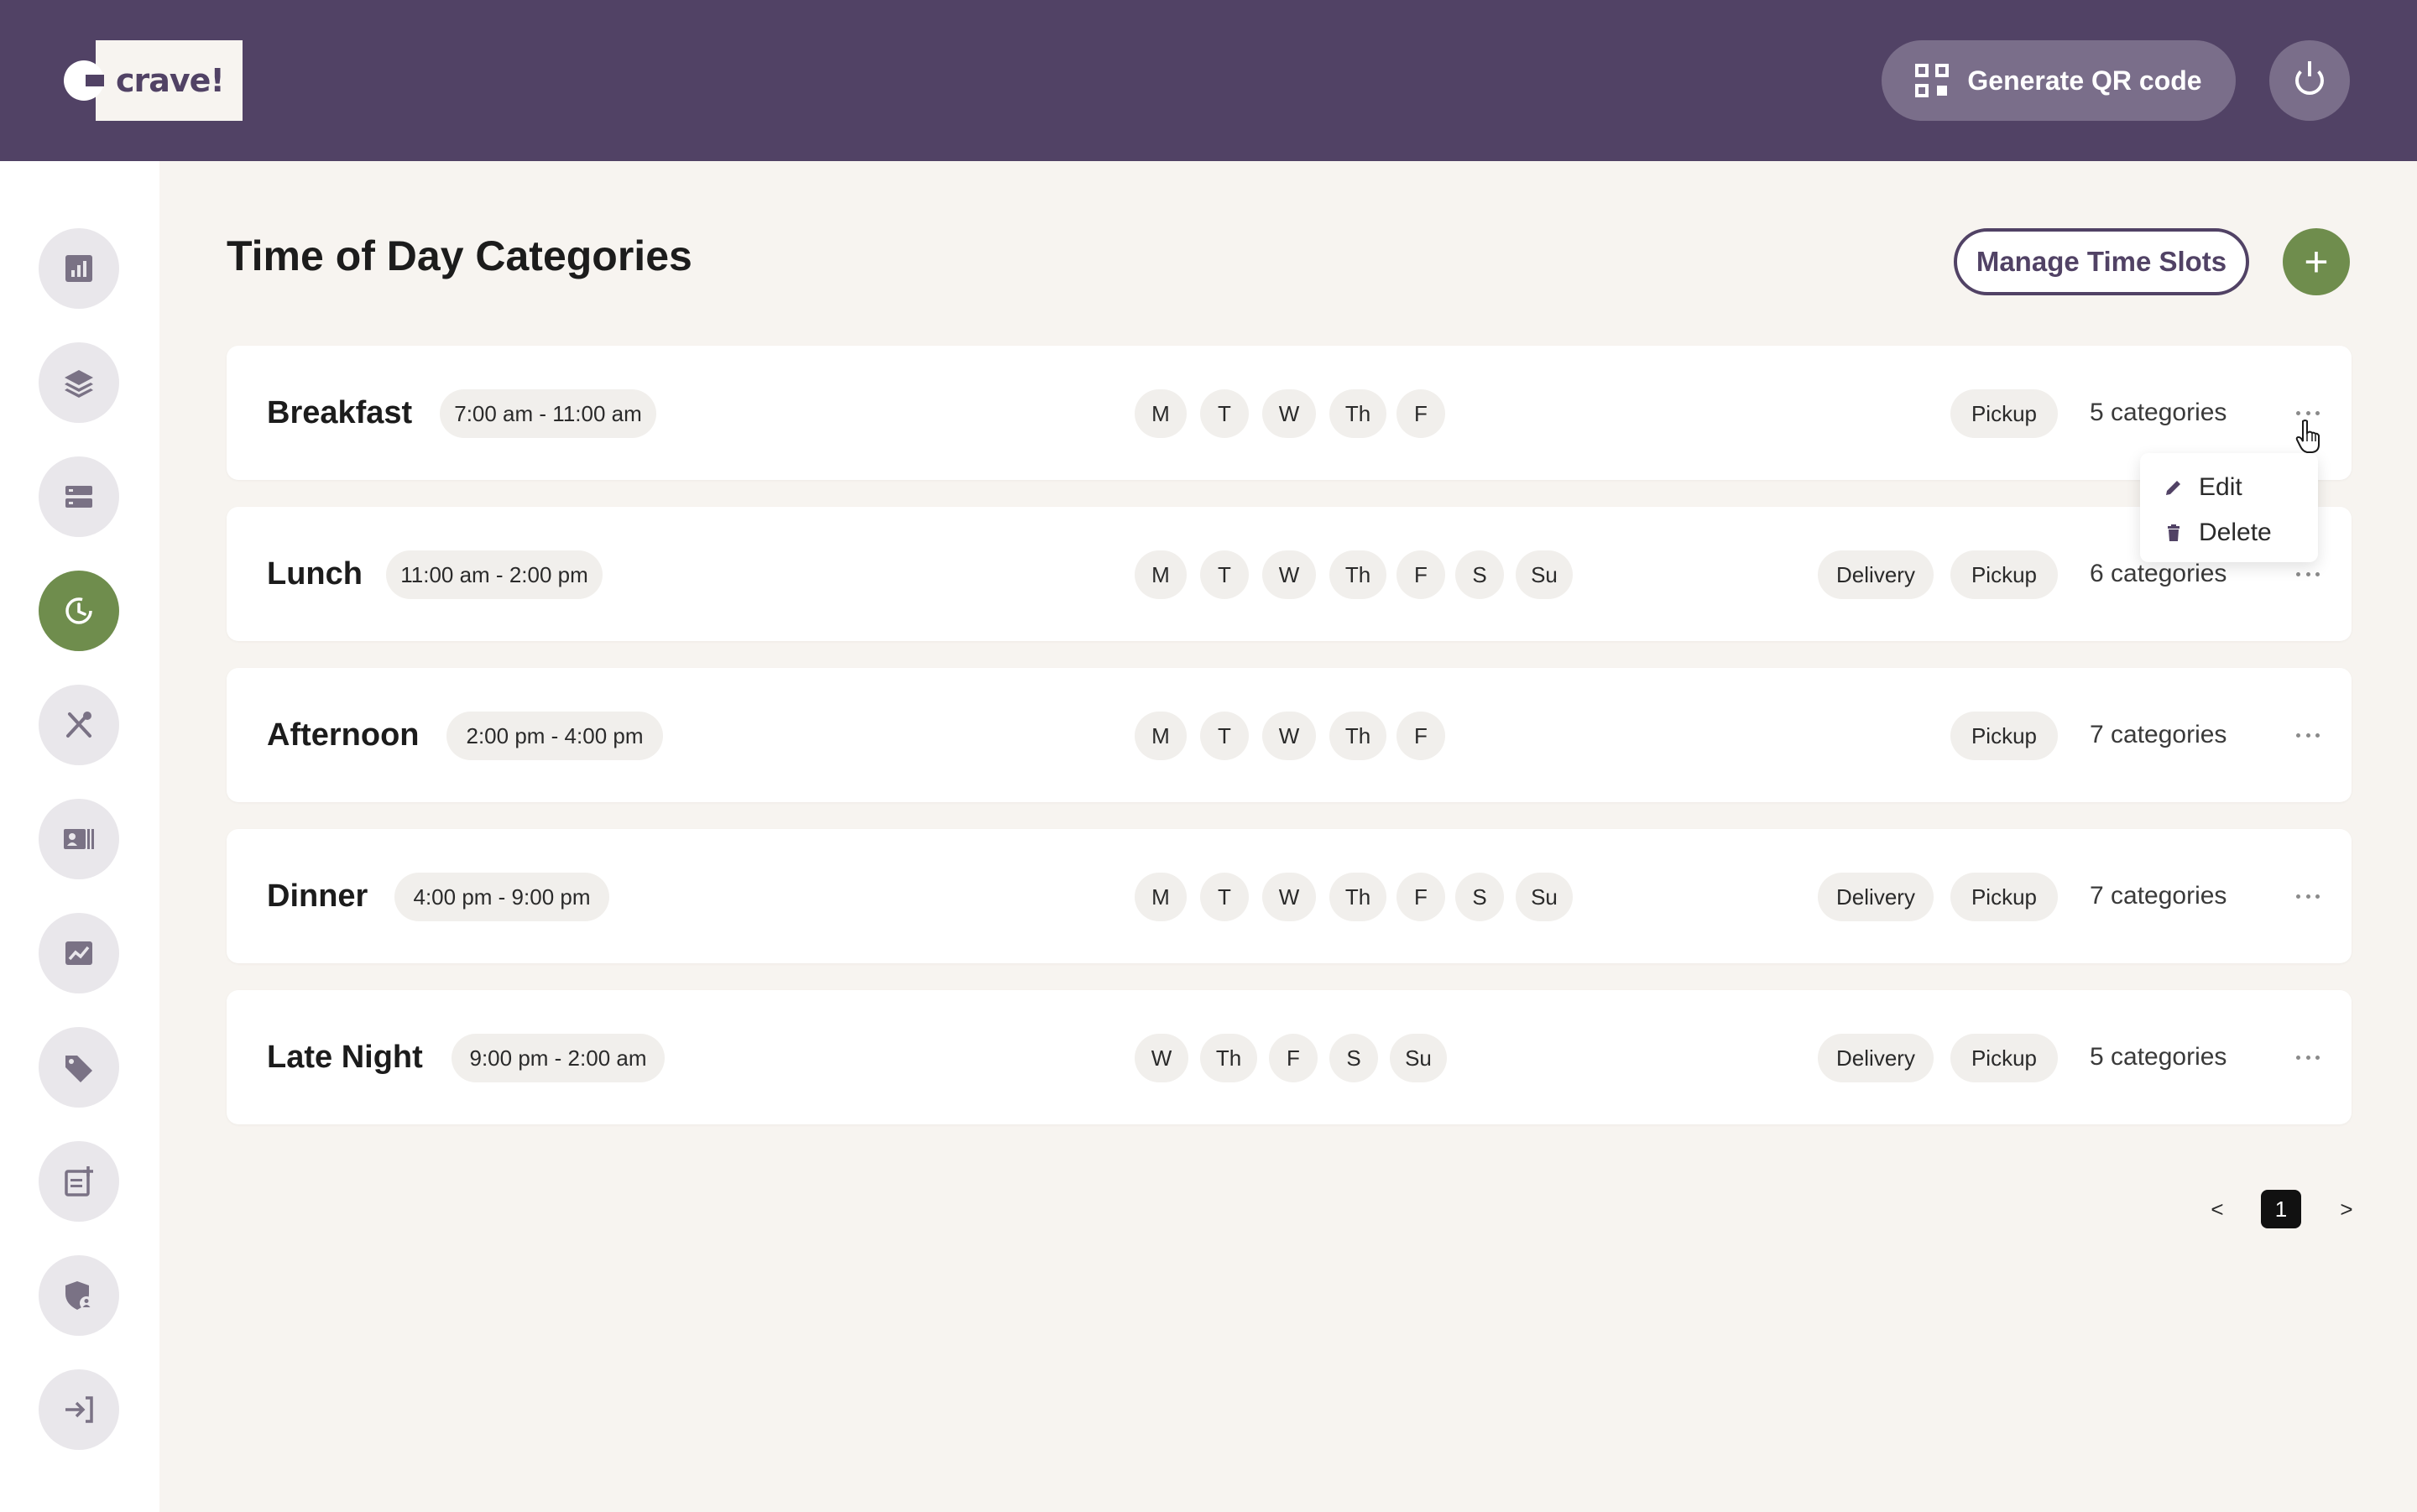 This screenshot has width=2417, height=1512. I want to click on row-context-menu: Edit Delete, so click(2229, 508).